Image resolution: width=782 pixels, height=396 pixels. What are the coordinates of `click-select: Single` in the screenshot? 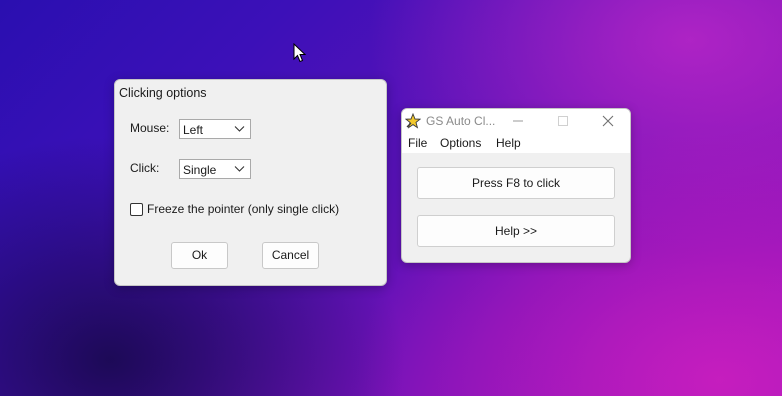 It's located at (215, 169).